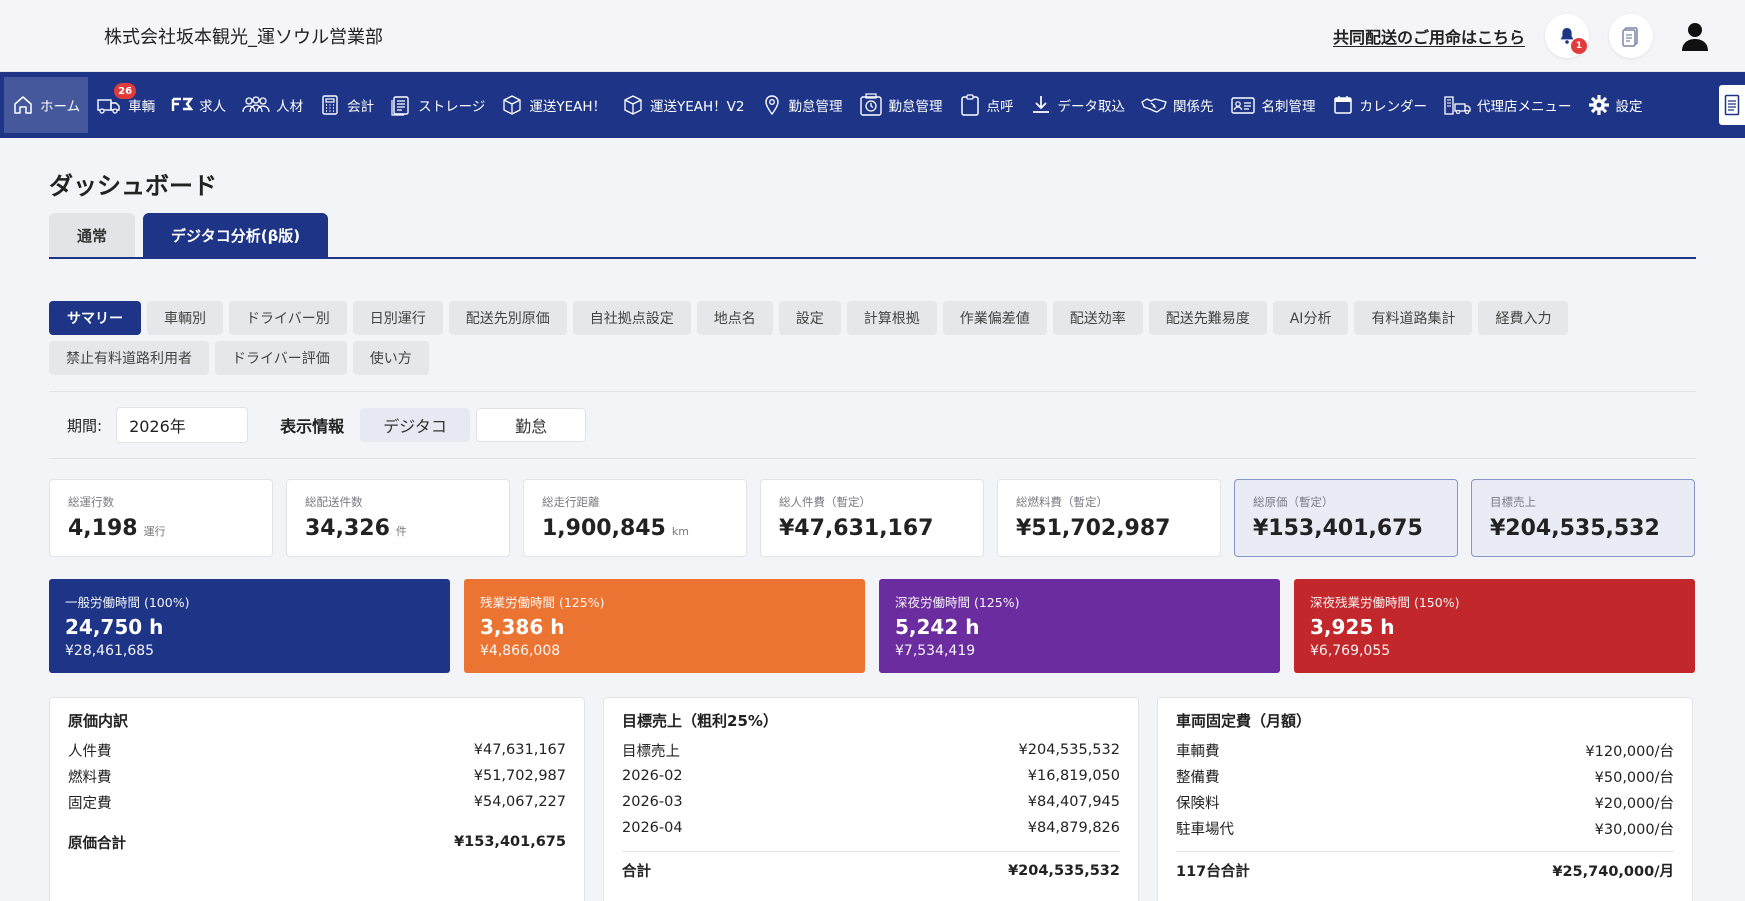 The image size is (1745, 901). Describe the element at coordinates (182, 104) in the screenshot. I see `job-icon` at that location.